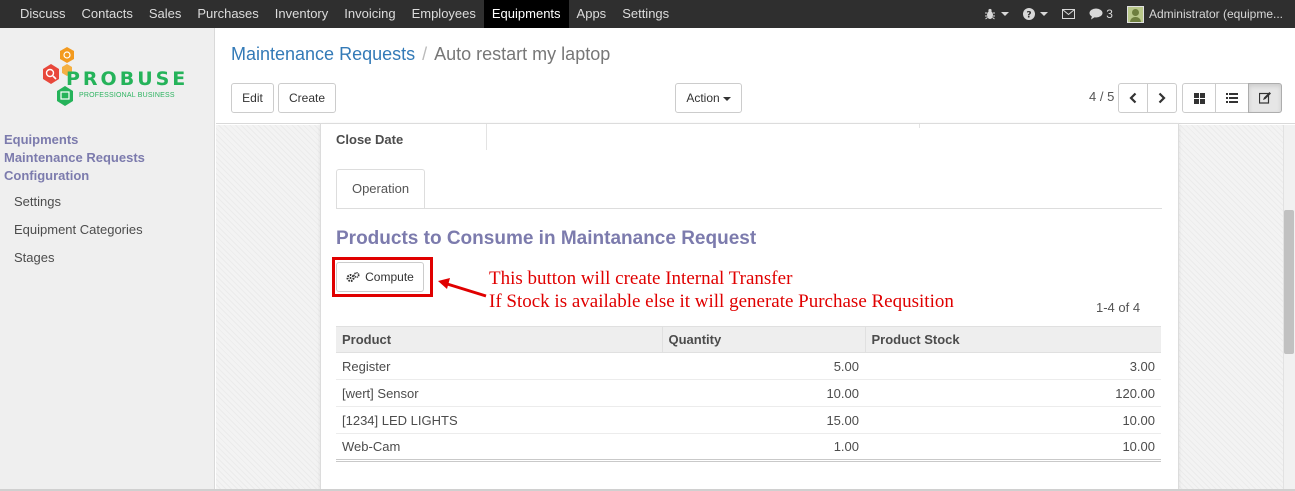  What do you see at coordinates (763, 366) in the screenshot?
I see `cell-quantity: 5.00` at bounding box center [763, 366].